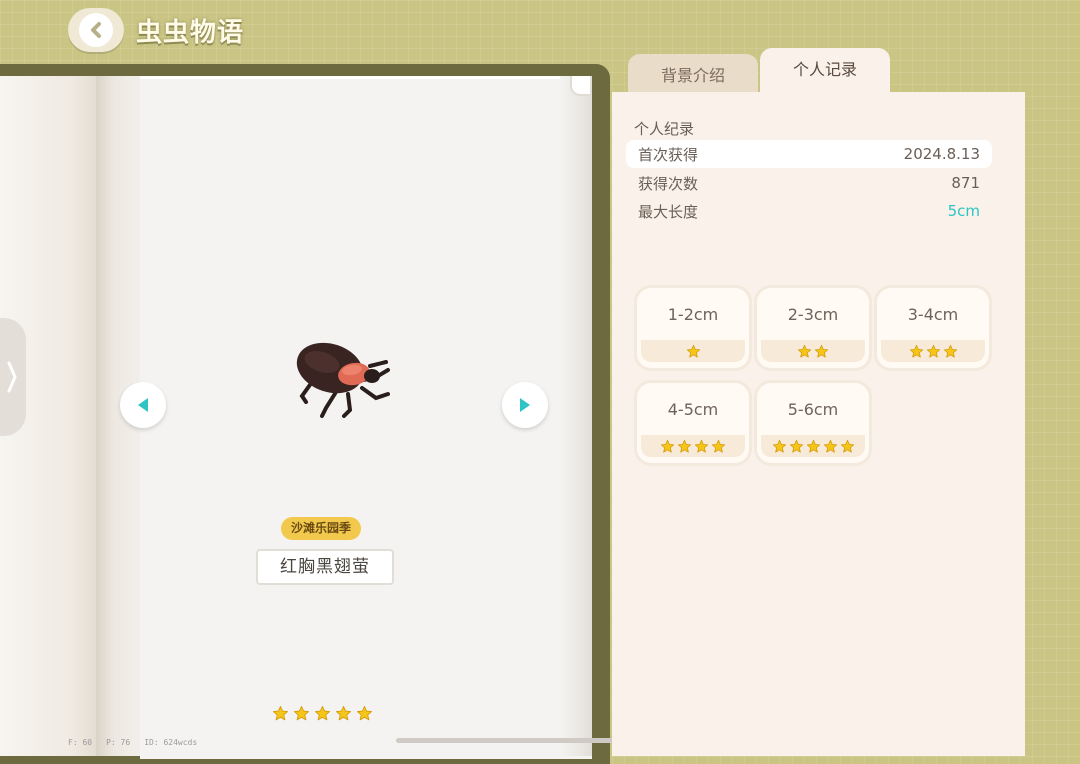  I want to click on record-label: 首次获得, so click(668, 154).